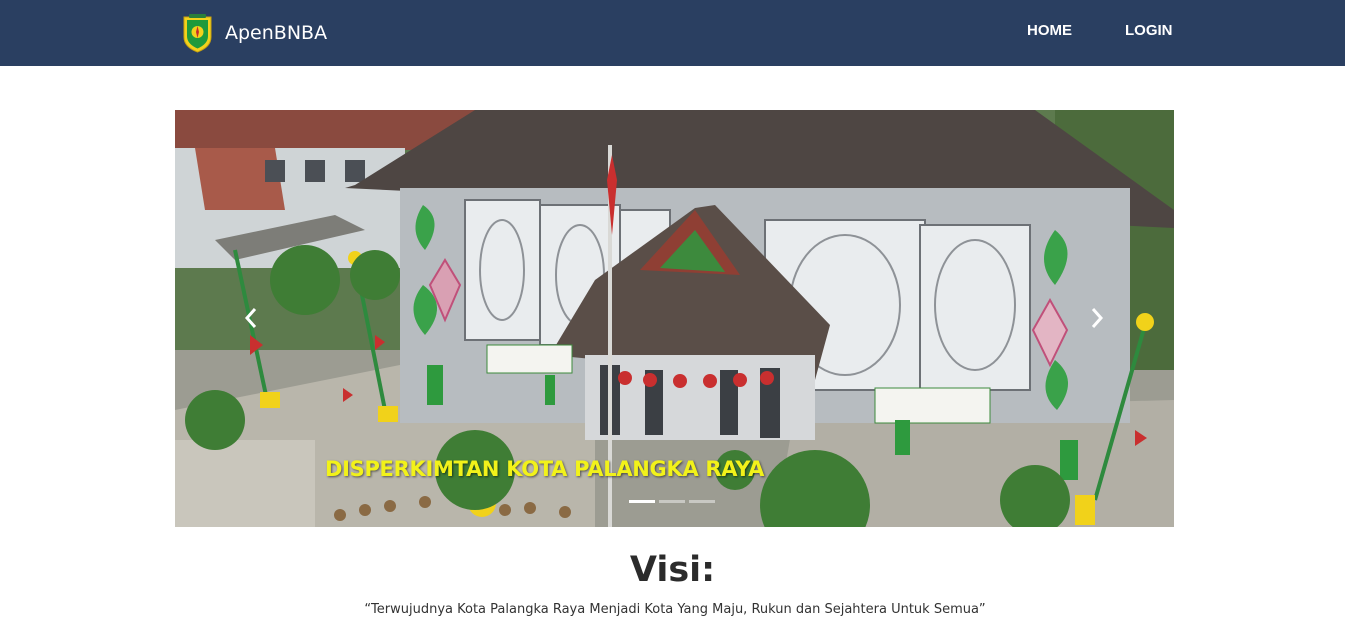  I want to click on nav-login-link: LOGIN, so click(1149, 30).